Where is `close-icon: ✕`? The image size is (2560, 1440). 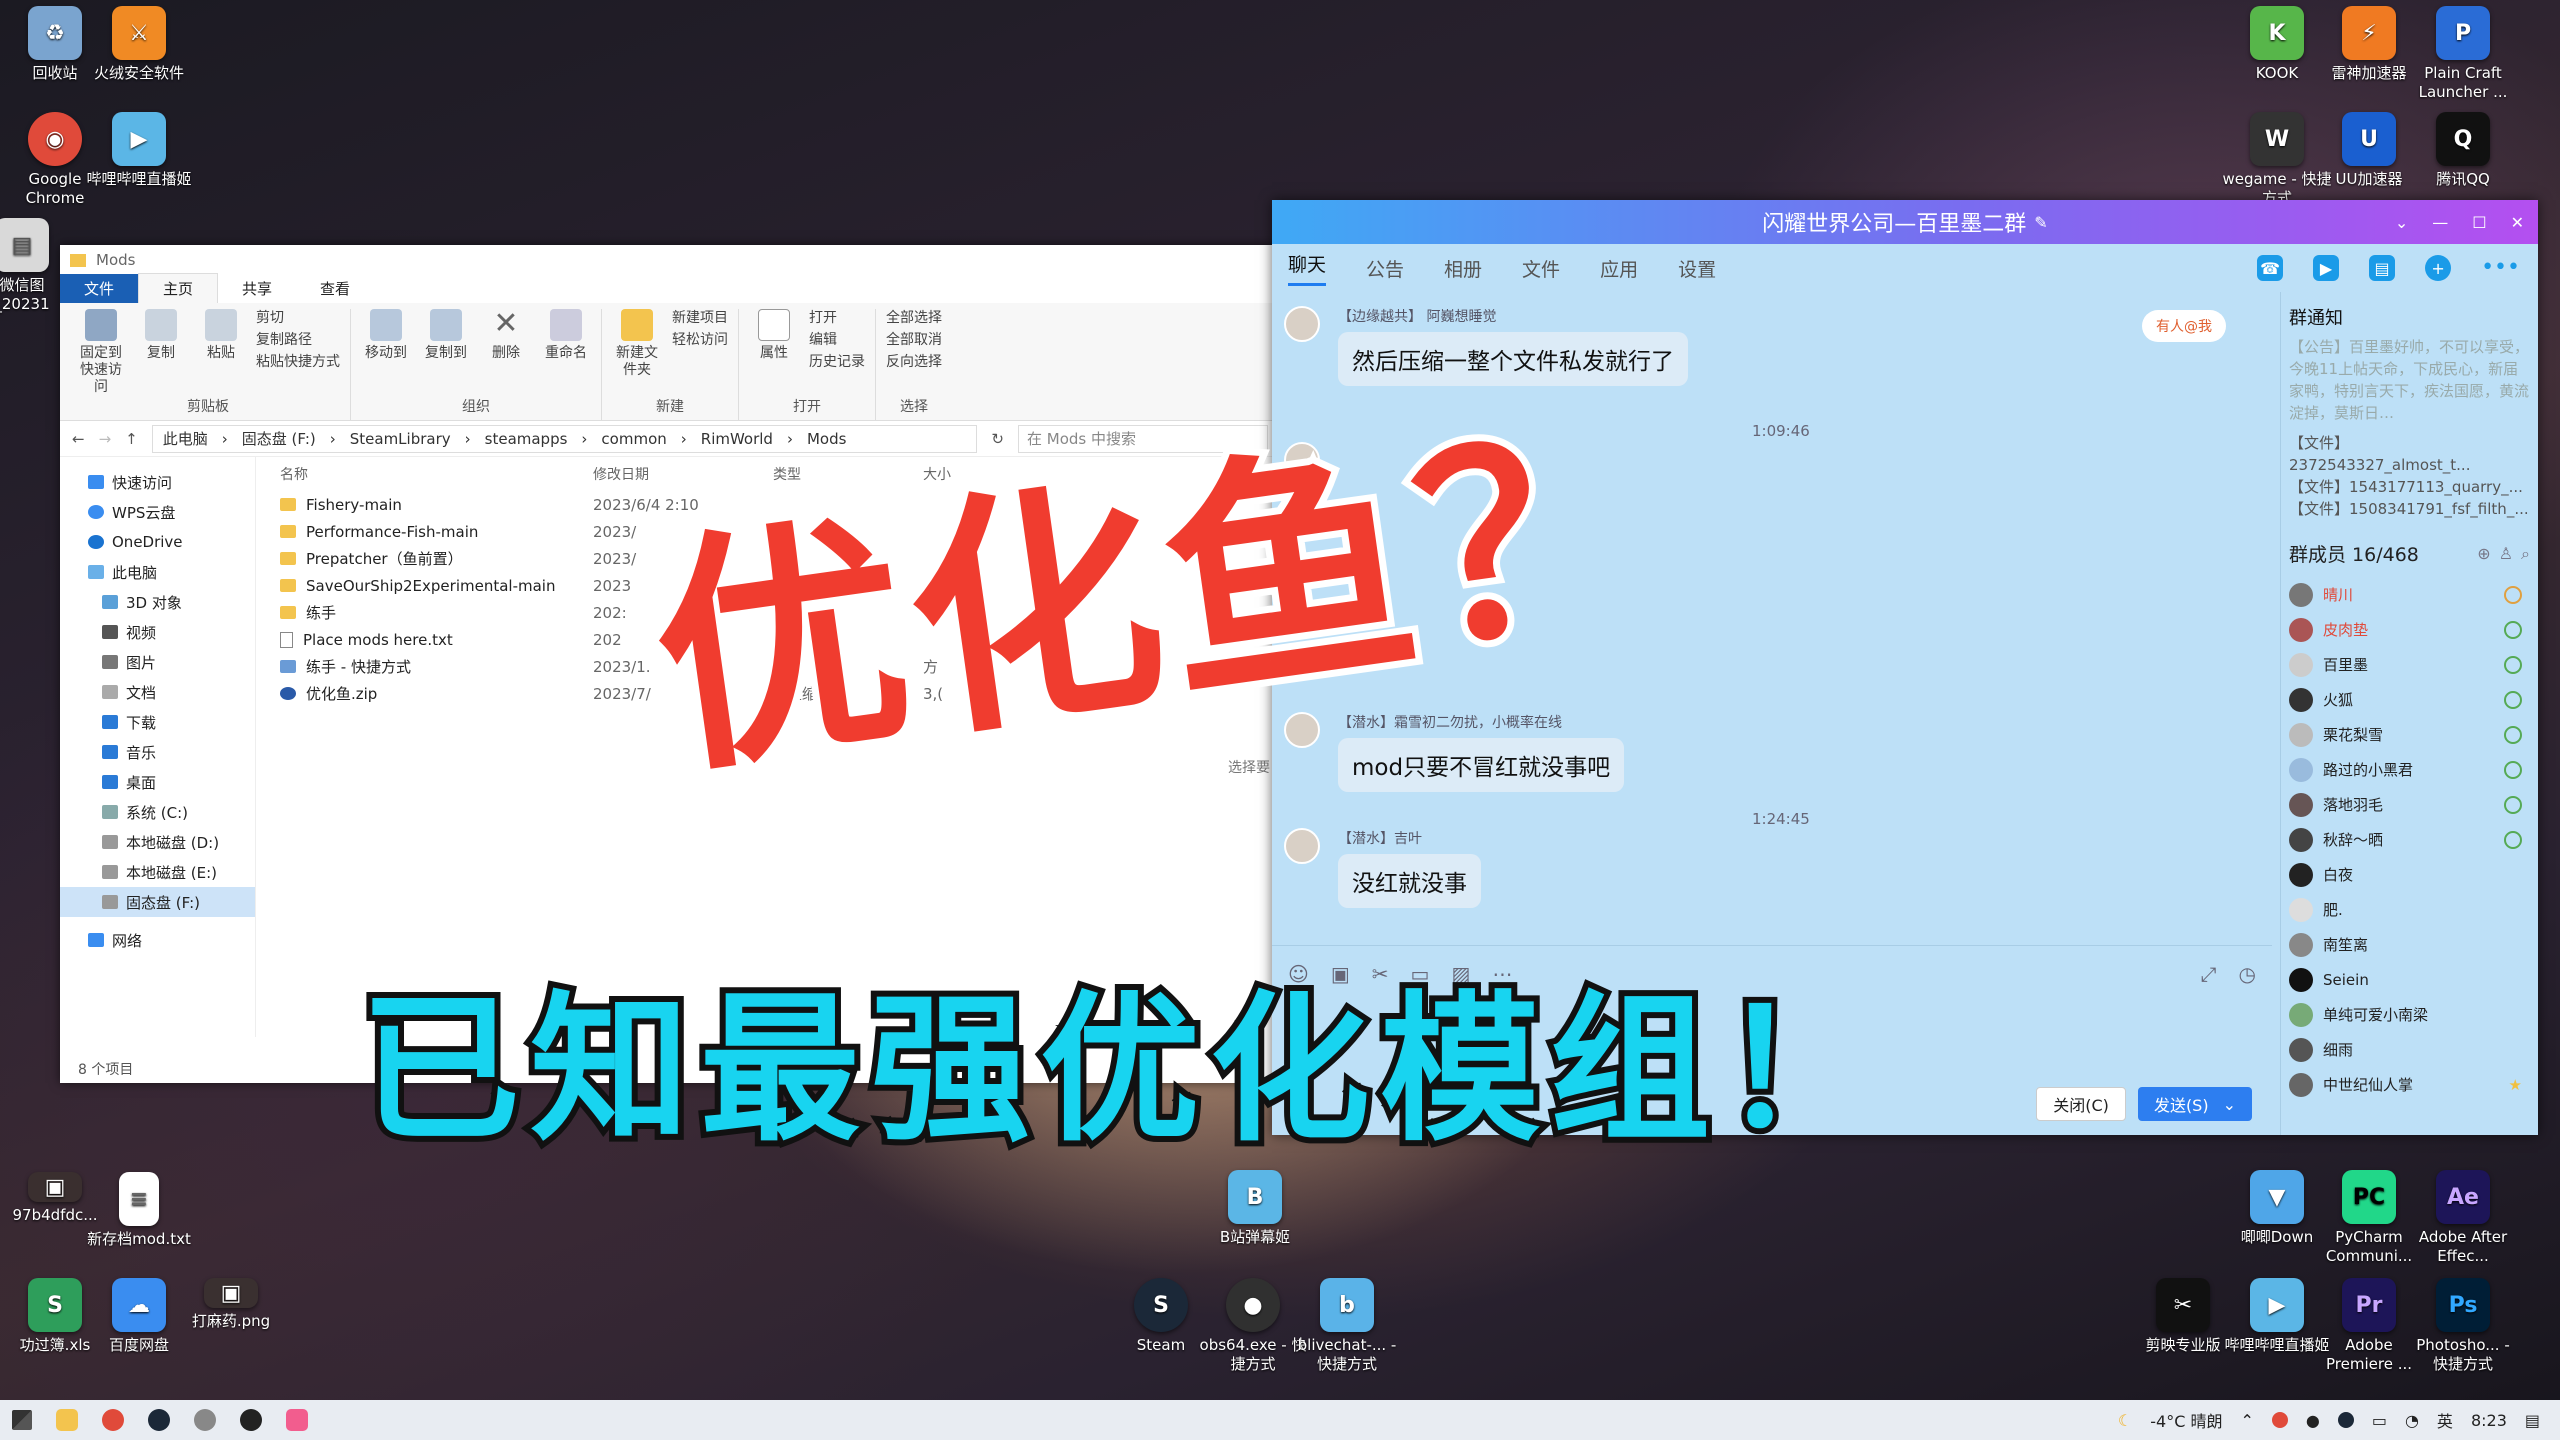 close-icon: ✕ is located at coordinates (2517, 222).